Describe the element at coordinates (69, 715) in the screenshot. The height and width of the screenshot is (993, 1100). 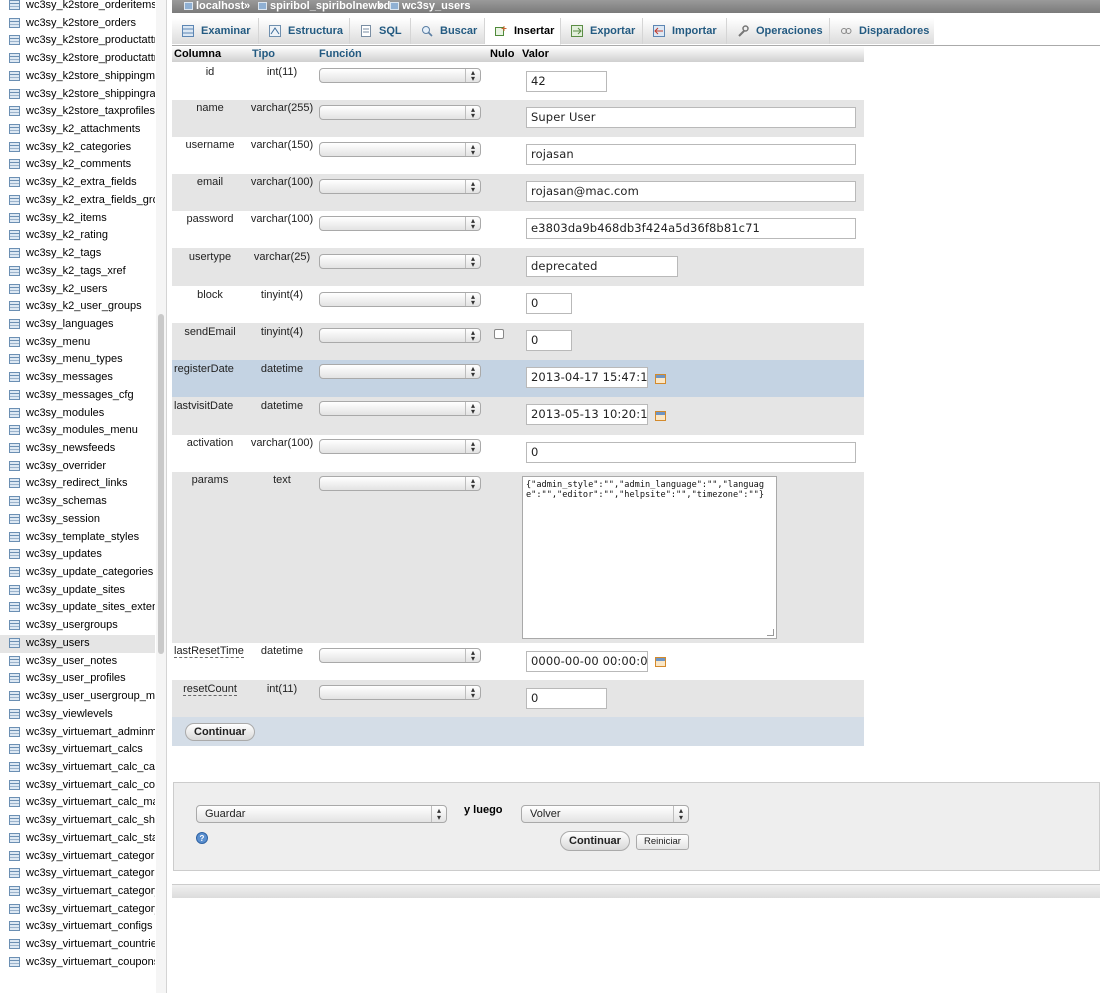
I see `sidebar-table-label: wc3sy_viewlevels` at that location.